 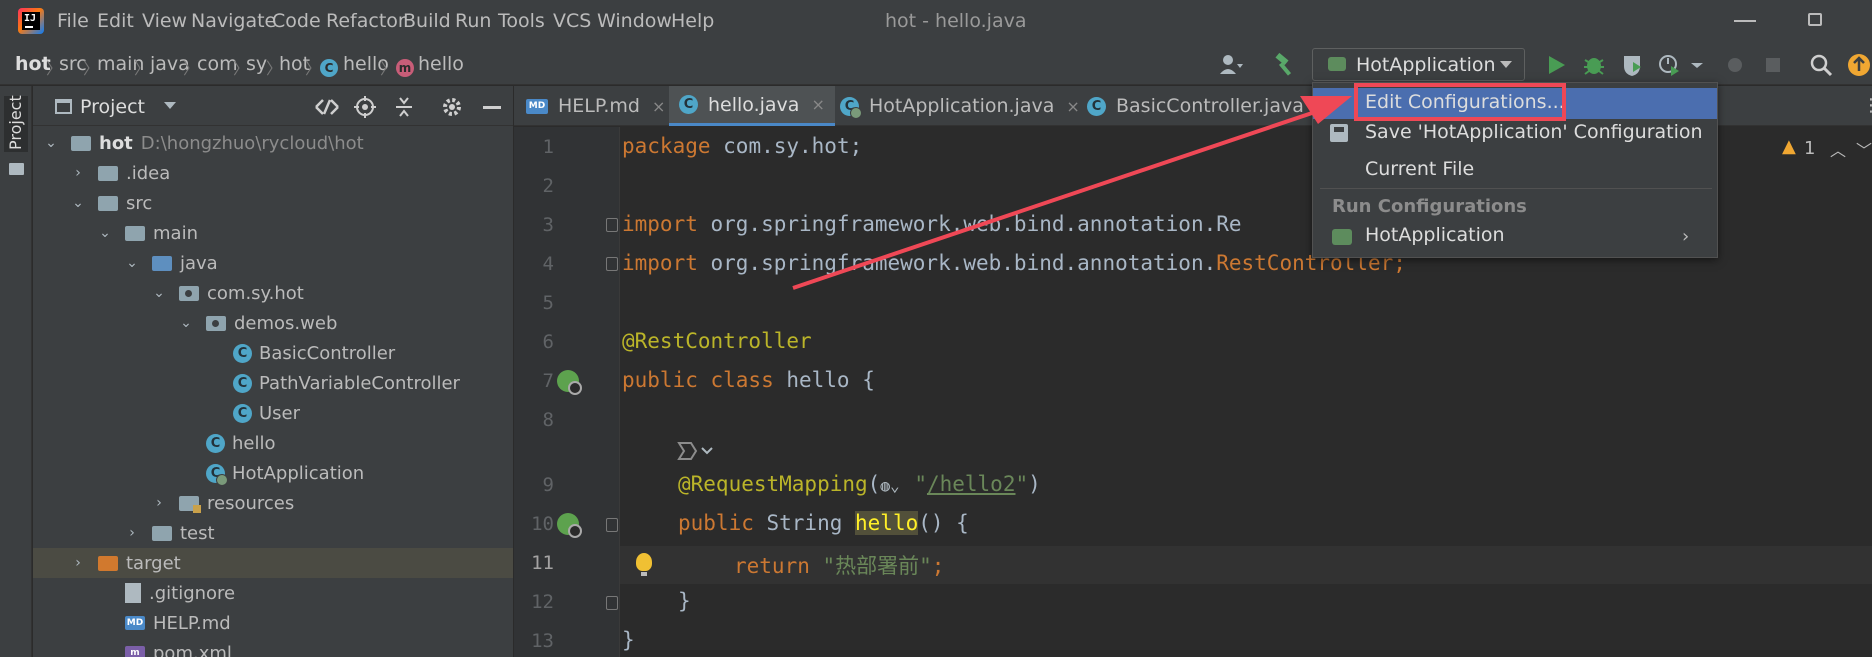 I want to click on tree-item-help-md: MD HELP.md, so click(x=273, y=623).